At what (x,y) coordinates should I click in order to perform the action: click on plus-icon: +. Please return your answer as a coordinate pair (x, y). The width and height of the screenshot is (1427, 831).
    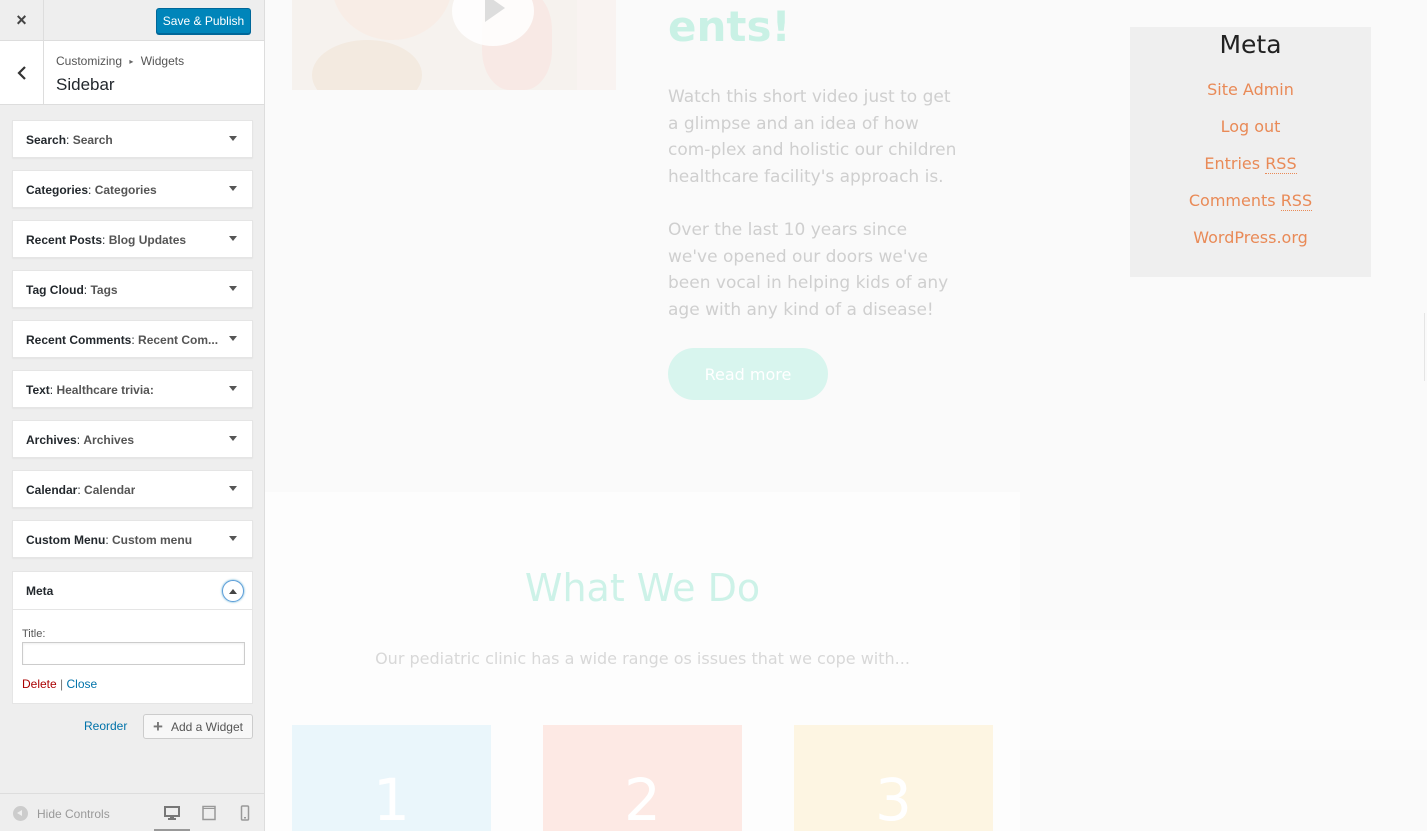
    Looking at the image, I should click on (158, 726).